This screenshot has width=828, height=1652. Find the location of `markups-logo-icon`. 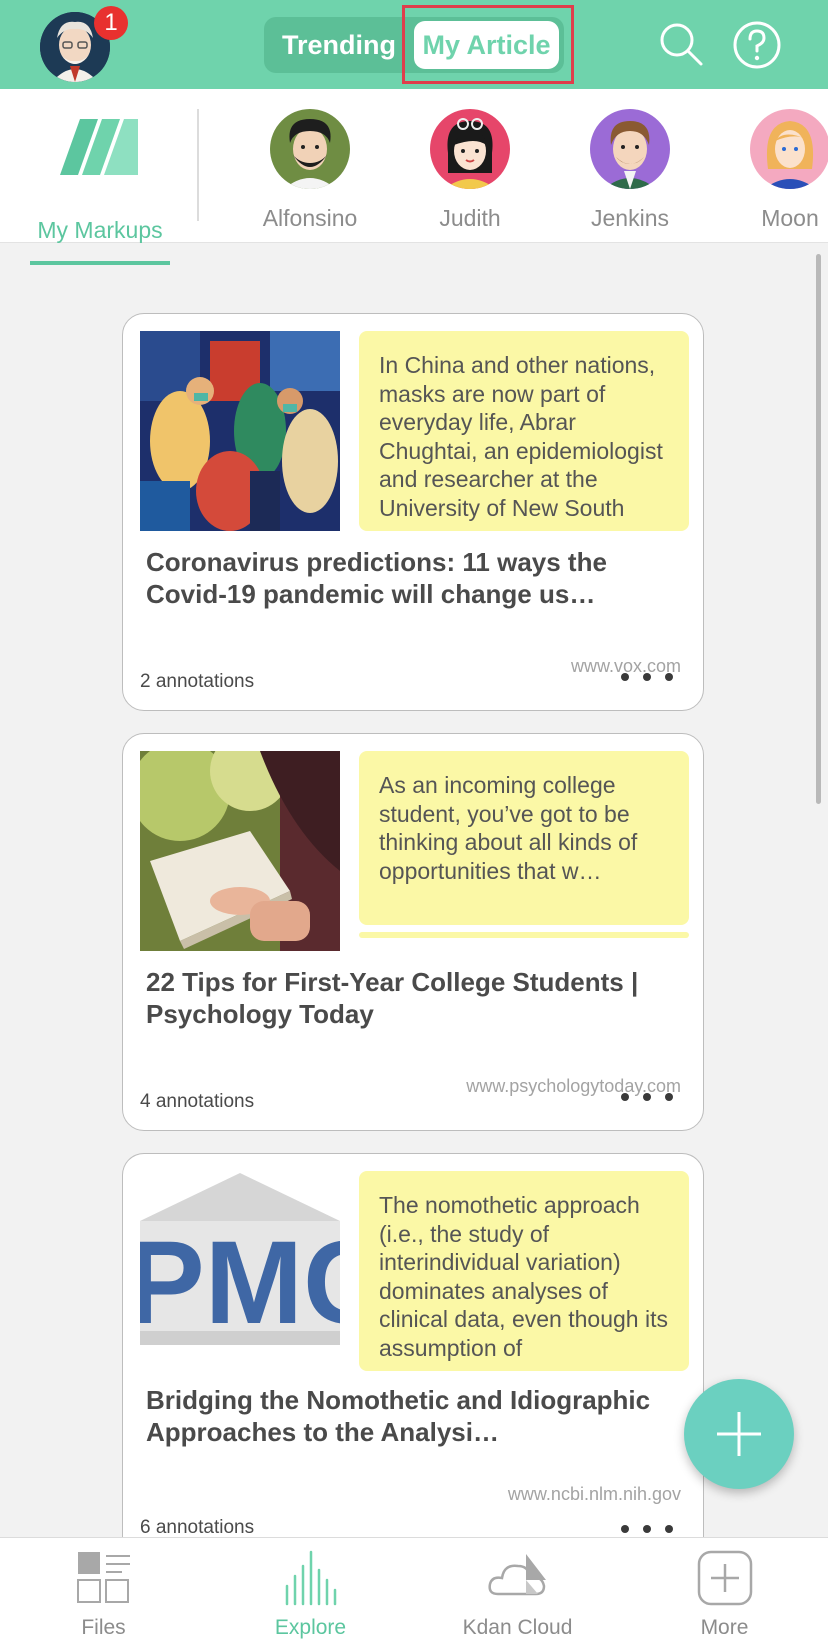

markups-logo-icon is located at coordinates (99, 147).